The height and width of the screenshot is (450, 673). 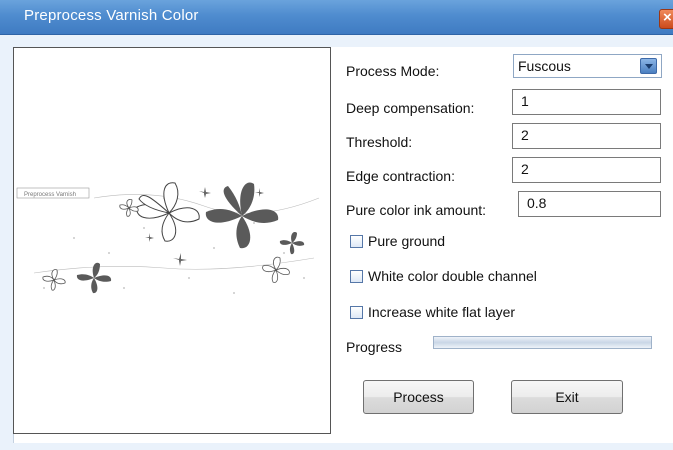 What do you see at coordinates (336, 17) in the screenshot?
I see `title-bar: Preprocess Varnish Color ×` at bounding box center [336, 17].